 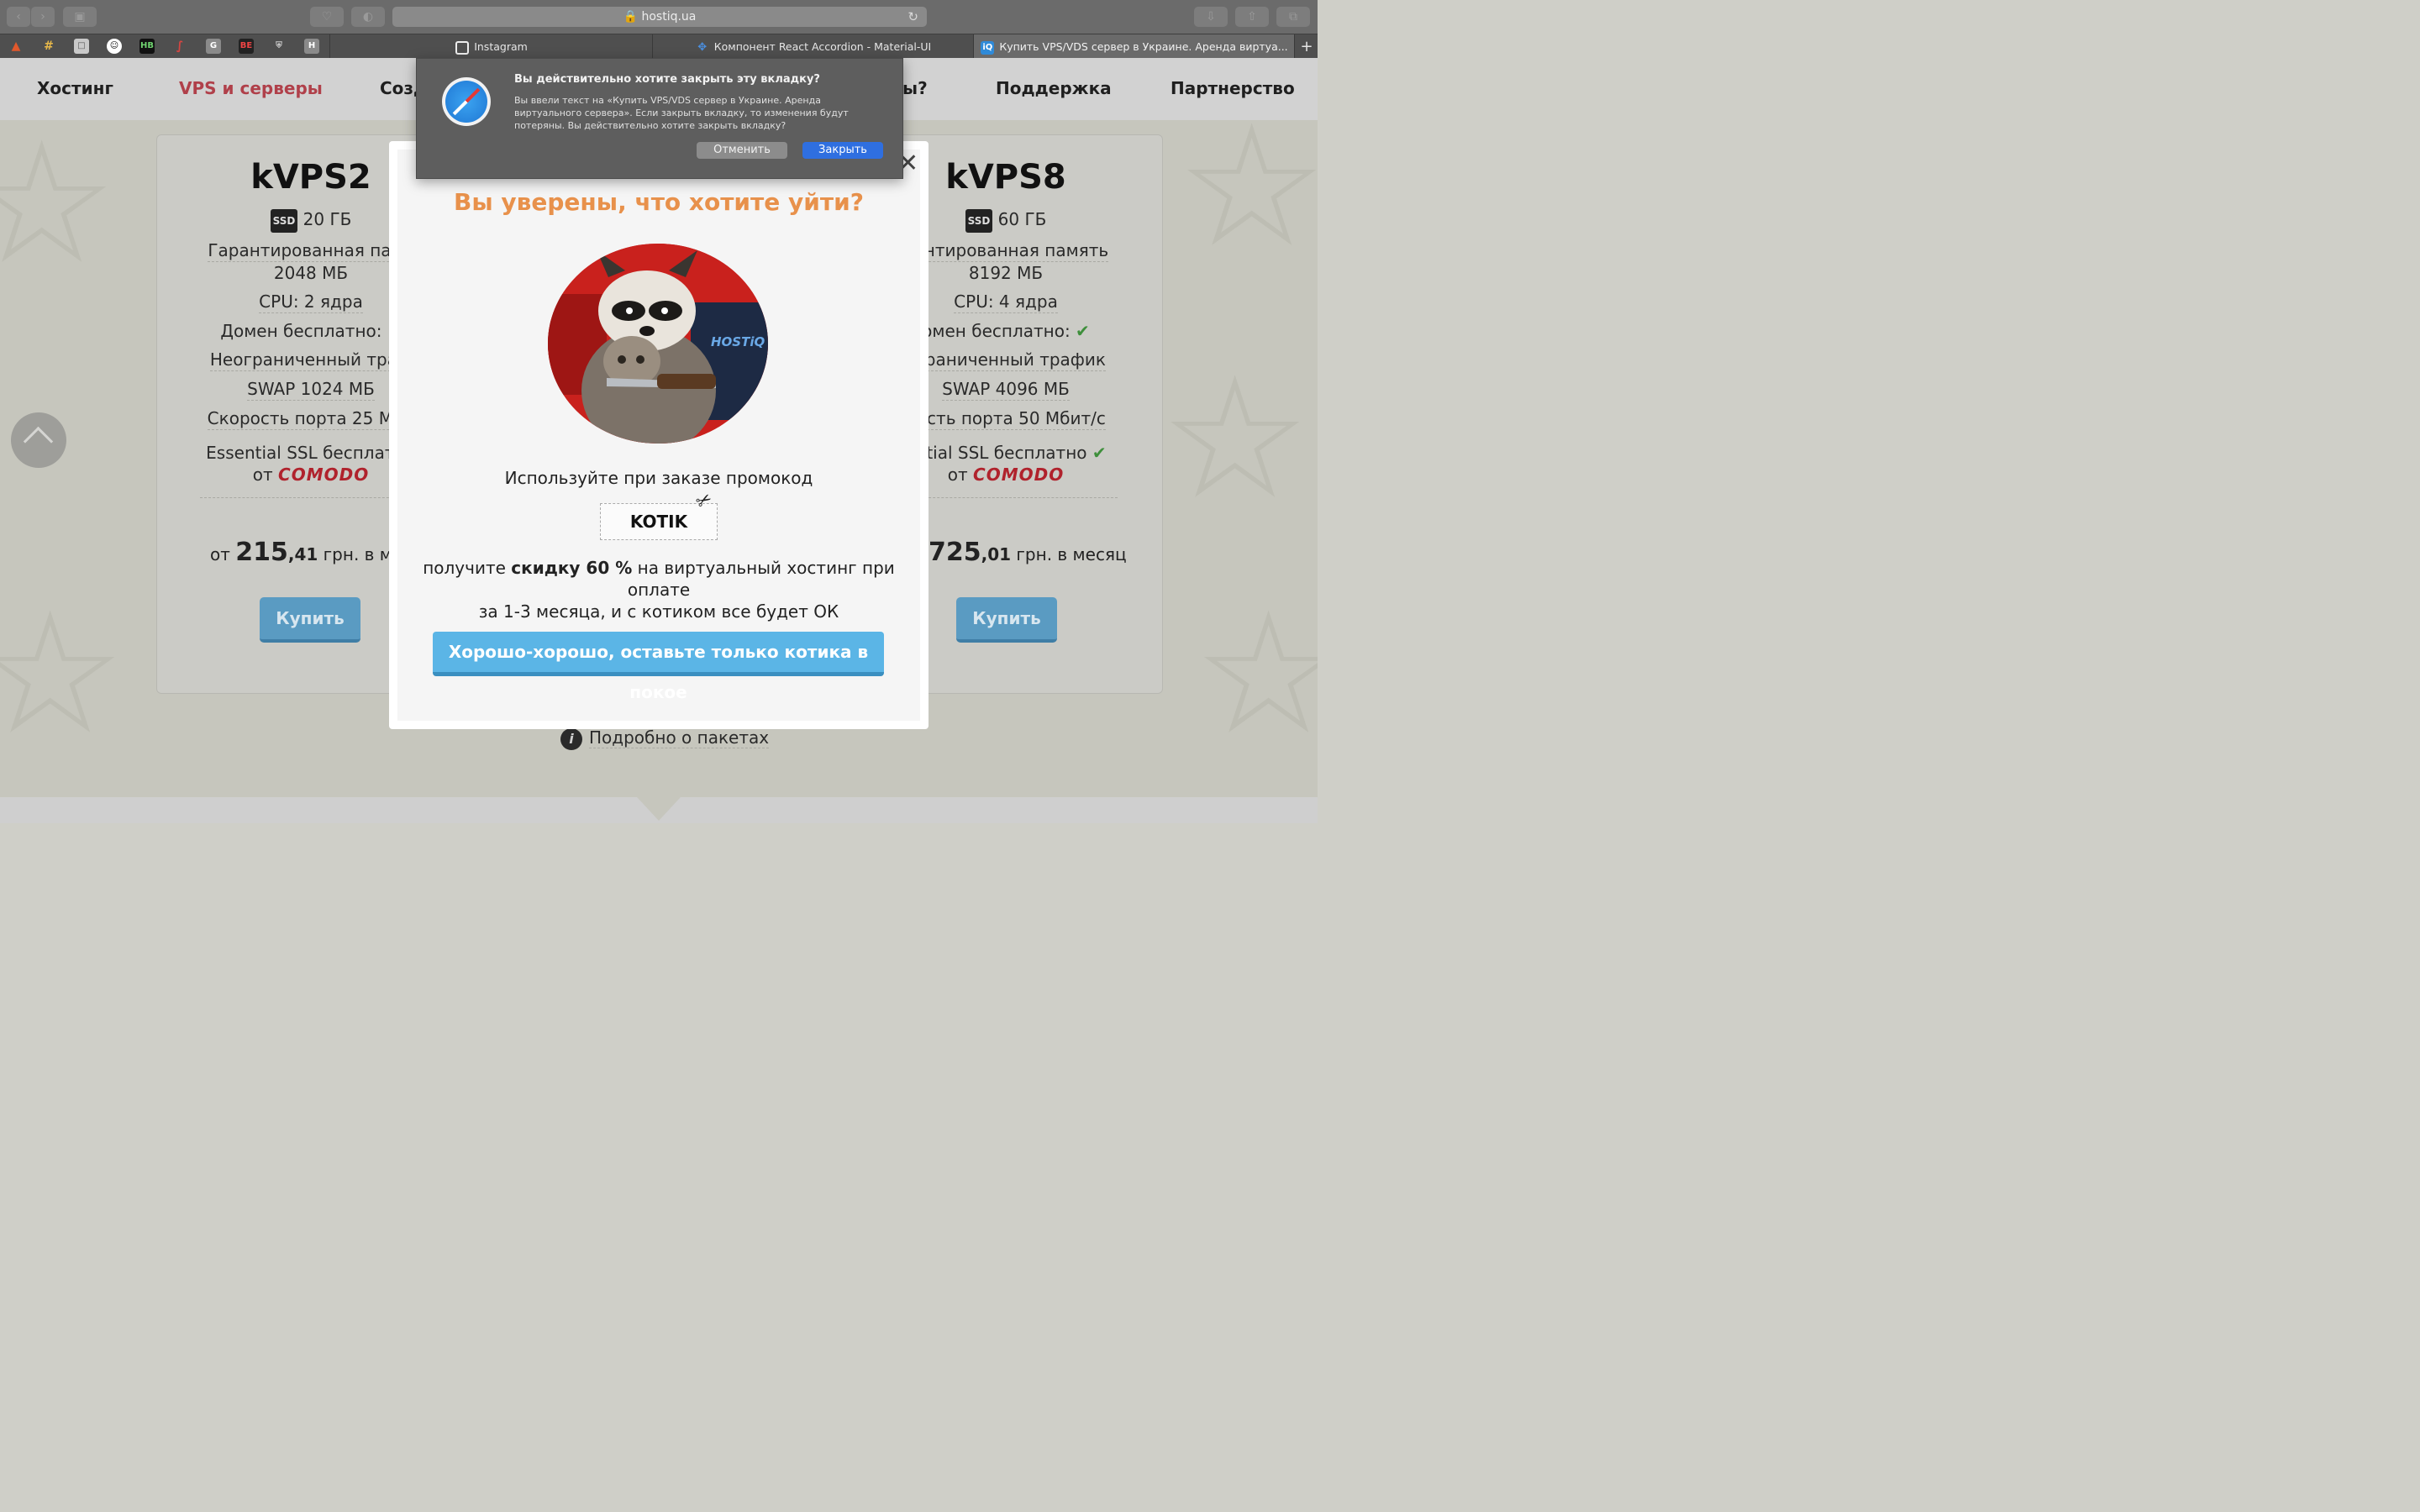 What do you see at coordinates (247, 46) in the screenshot?
I see `be-icon: BE` at bounding box center [247, 46].